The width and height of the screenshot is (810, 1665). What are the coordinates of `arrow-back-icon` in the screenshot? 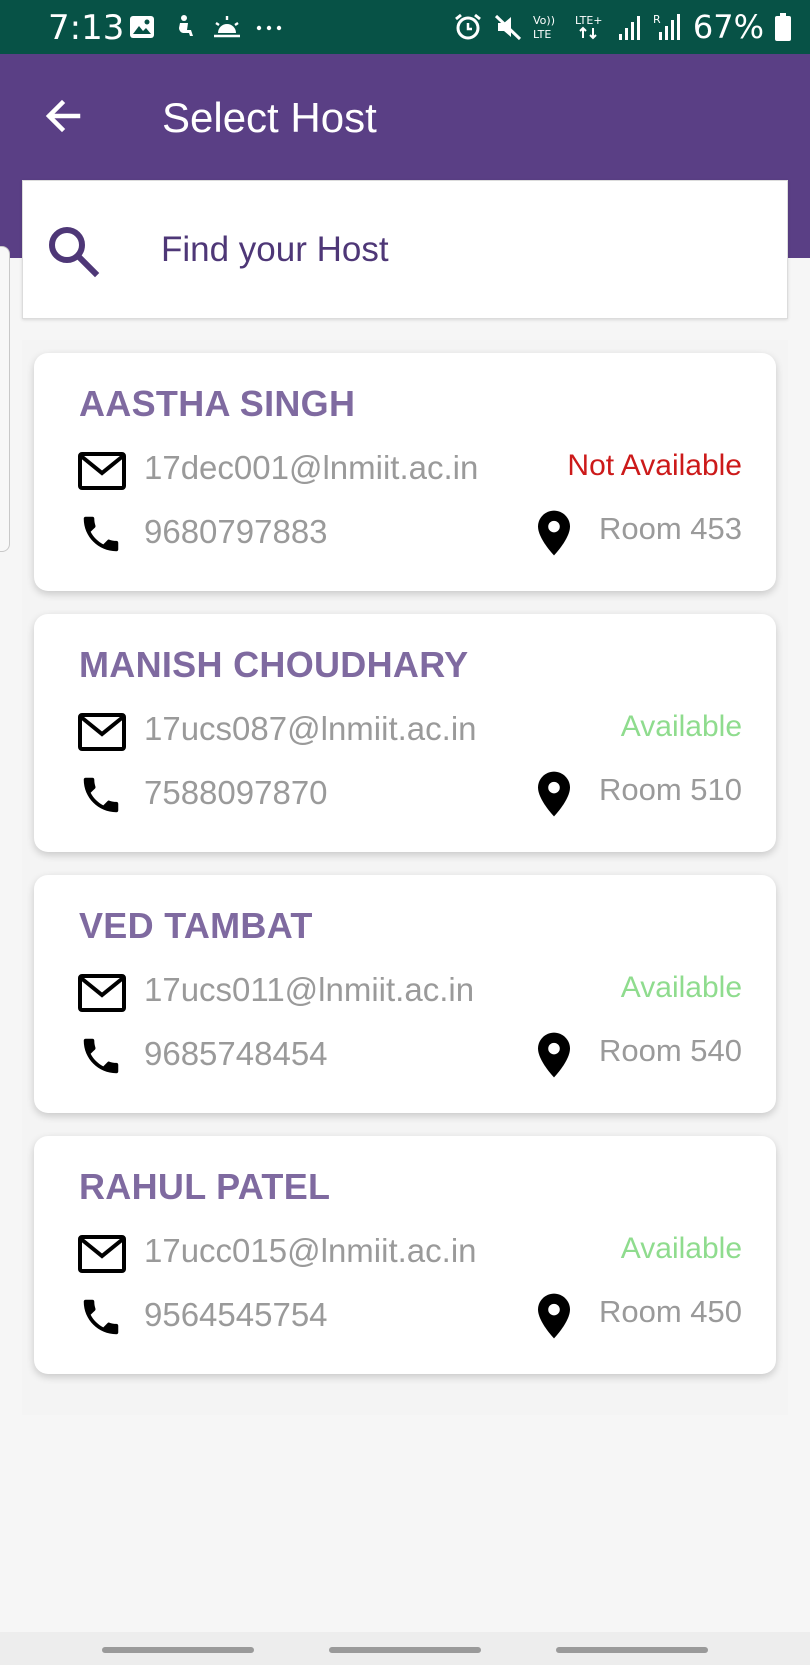 It's located at (63, 116).